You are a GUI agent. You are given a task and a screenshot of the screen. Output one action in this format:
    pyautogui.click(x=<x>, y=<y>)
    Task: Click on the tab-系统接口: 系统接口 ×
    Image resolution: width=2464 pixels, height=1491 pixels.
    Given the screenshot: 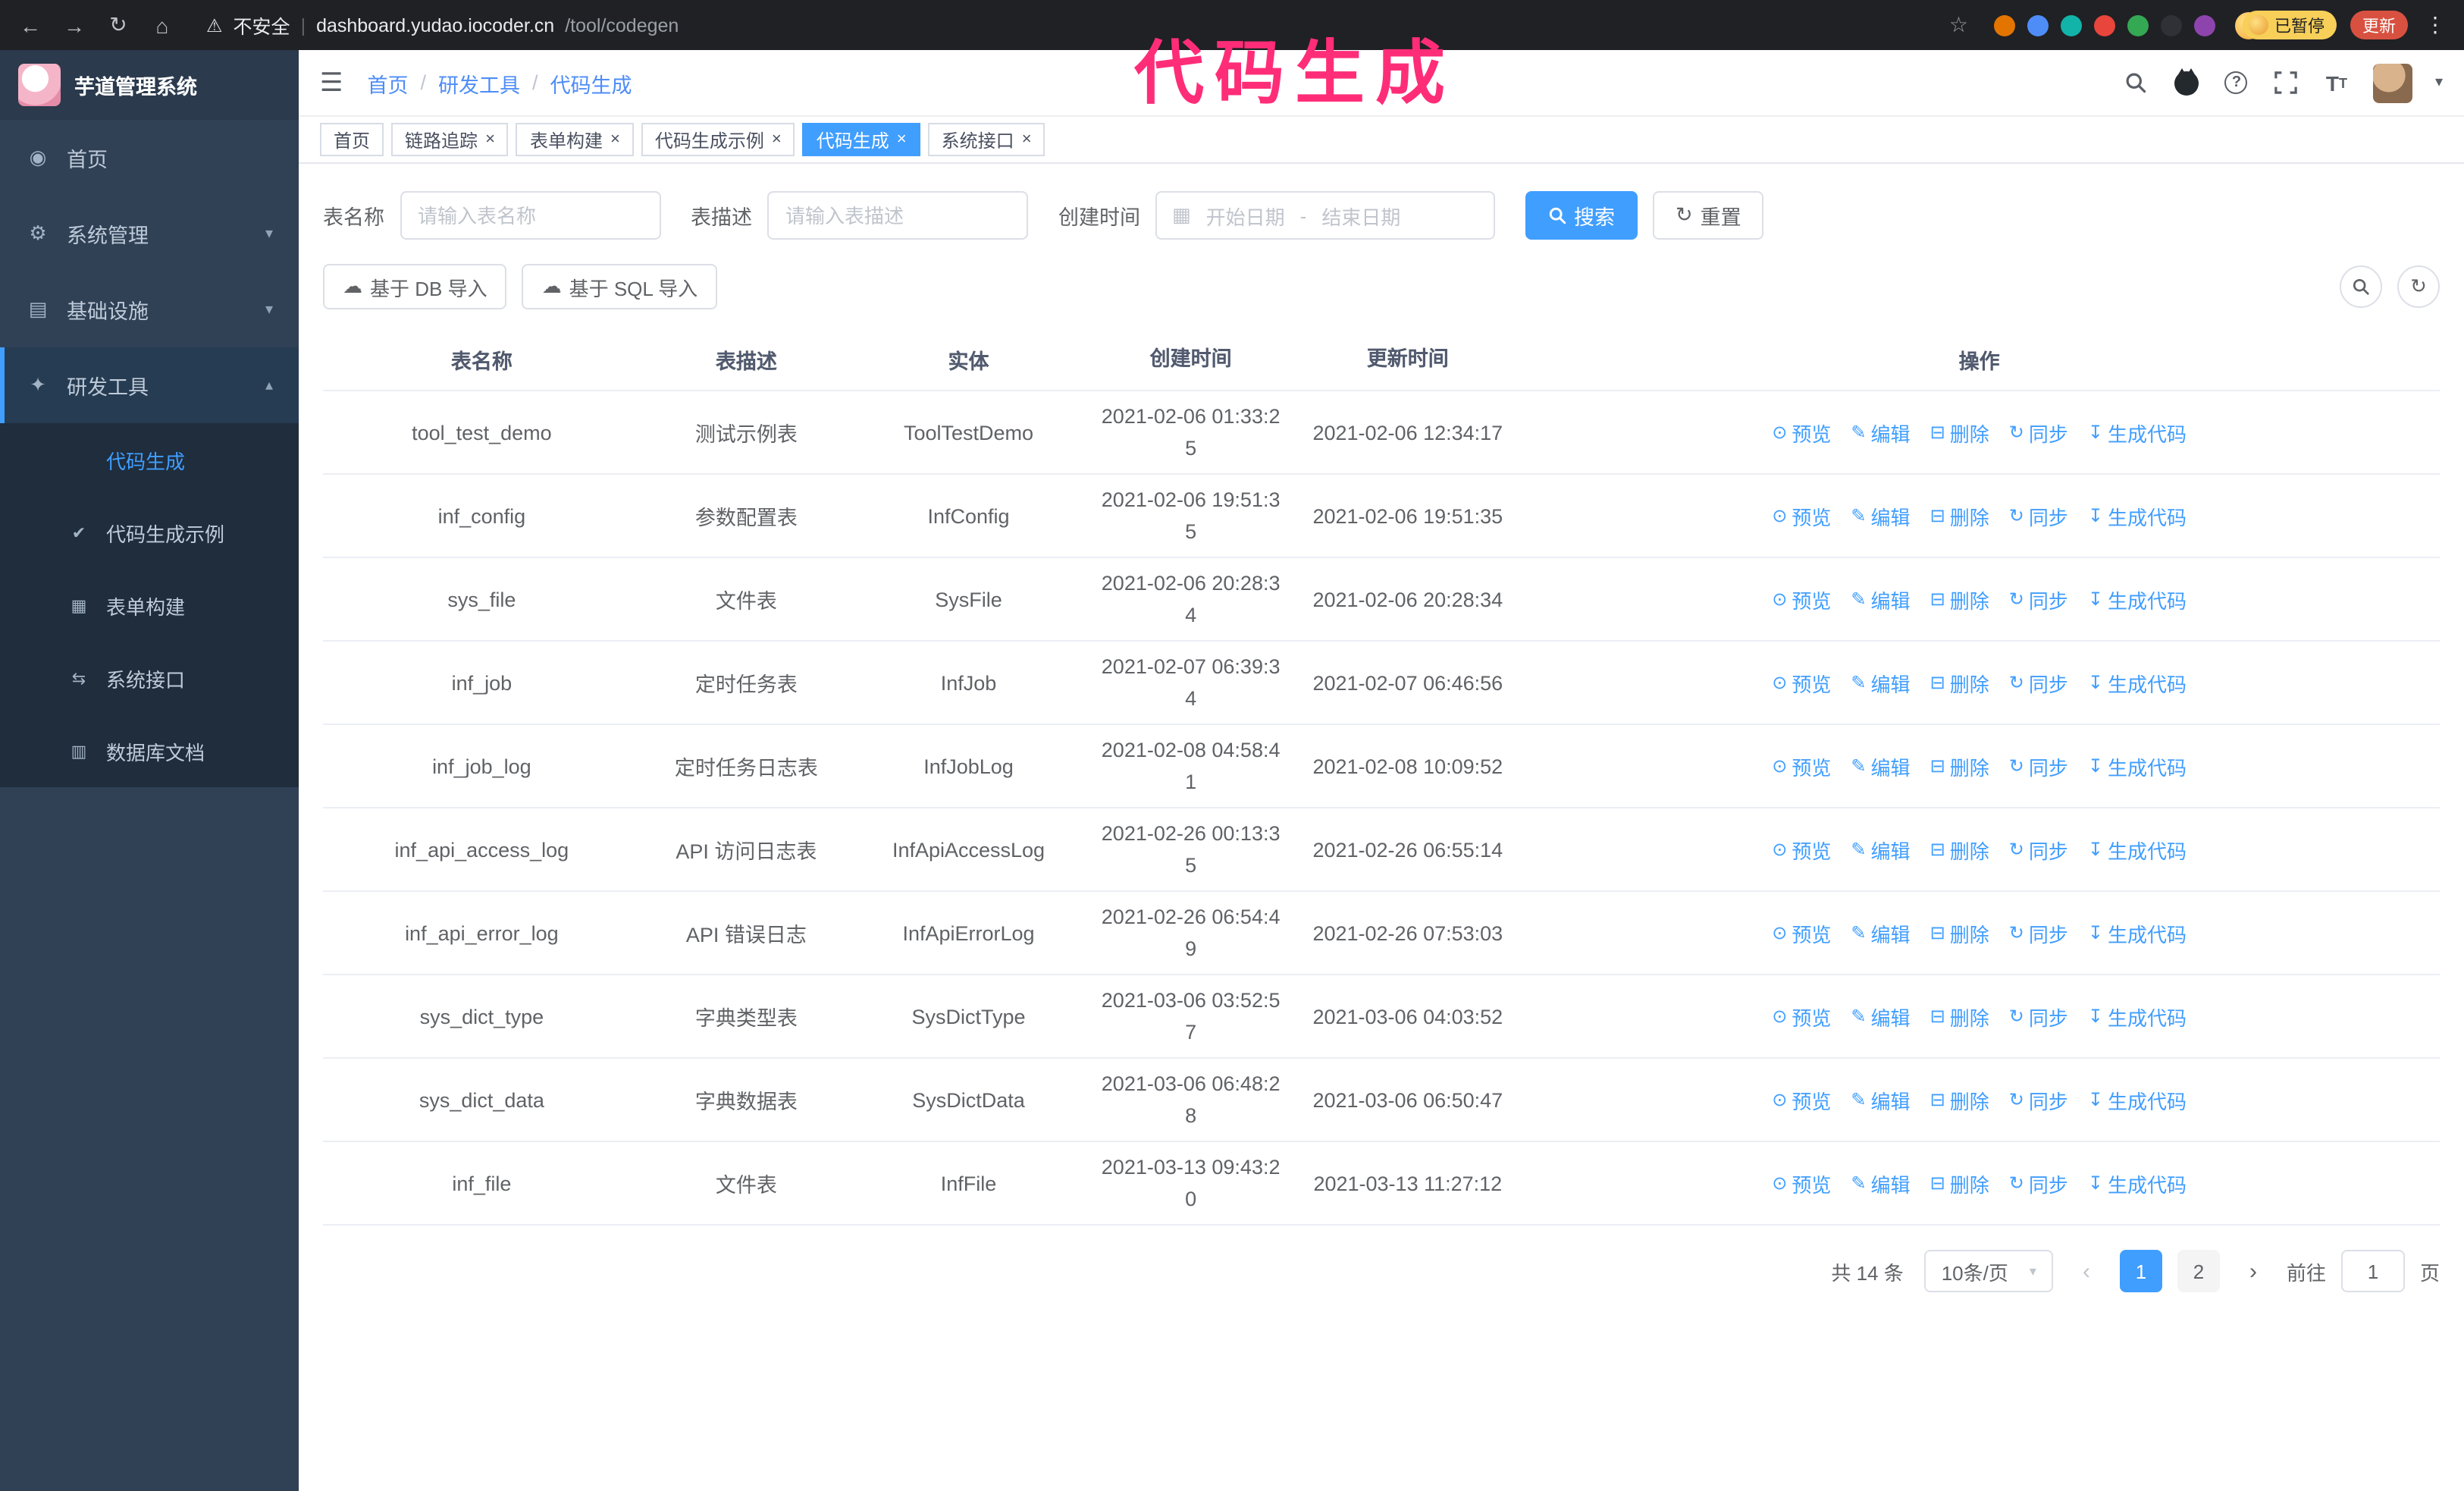 What is the action you would take?
    pyautogui.click(x=986, y=139)
    